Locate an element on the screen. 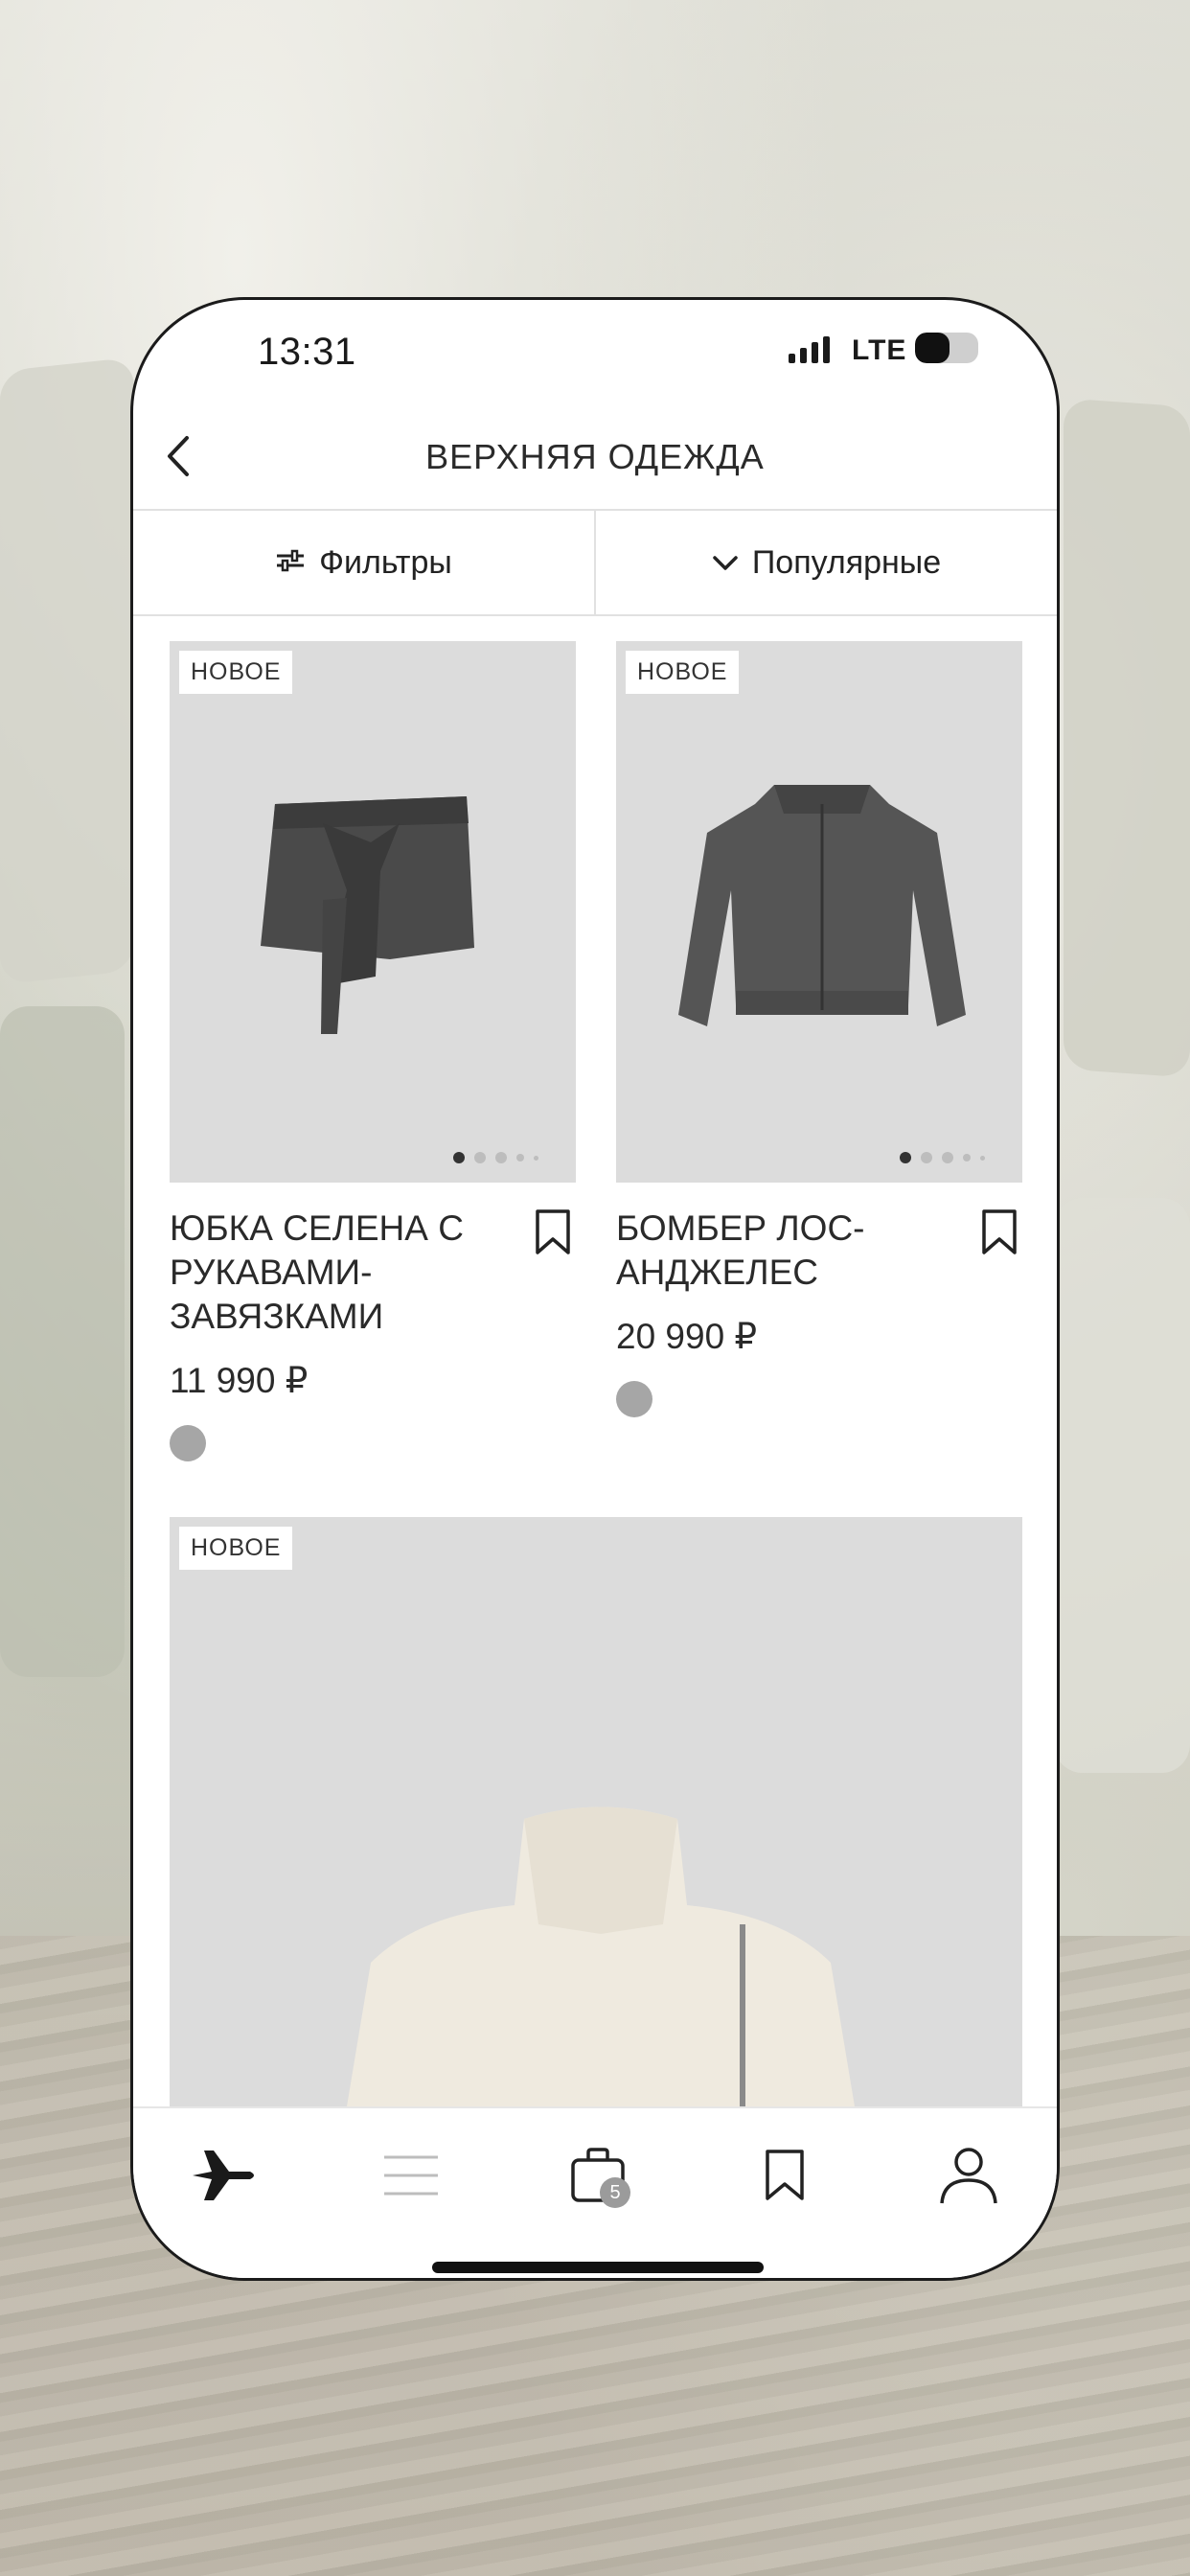 The image size is (1190, 2576). filters-button: Фильтры is located at coordinates (364, 562).